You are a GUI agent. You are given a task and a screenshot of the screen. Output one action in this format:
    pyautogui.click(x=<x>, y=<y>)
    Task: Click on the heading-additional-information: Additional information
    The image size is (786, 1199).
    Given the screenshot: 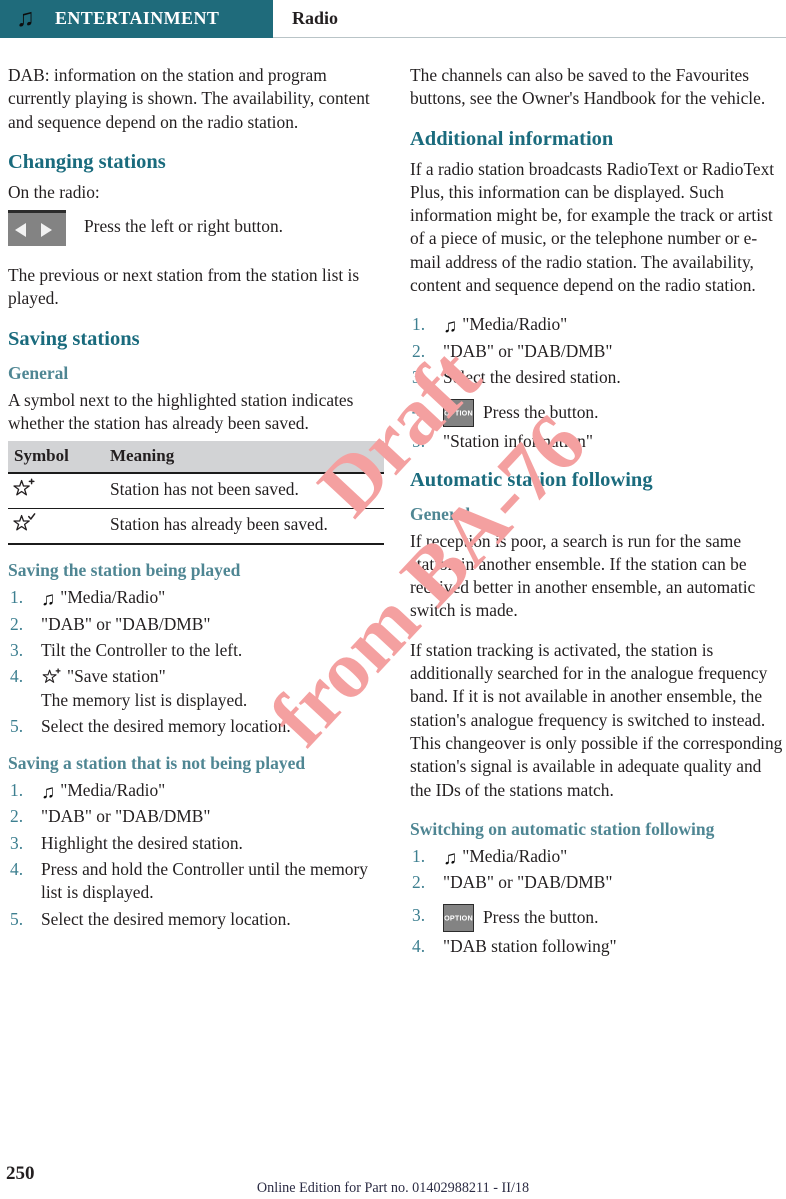 What is the action you would take?
    pyautogui.click(x=512, y=138)
    